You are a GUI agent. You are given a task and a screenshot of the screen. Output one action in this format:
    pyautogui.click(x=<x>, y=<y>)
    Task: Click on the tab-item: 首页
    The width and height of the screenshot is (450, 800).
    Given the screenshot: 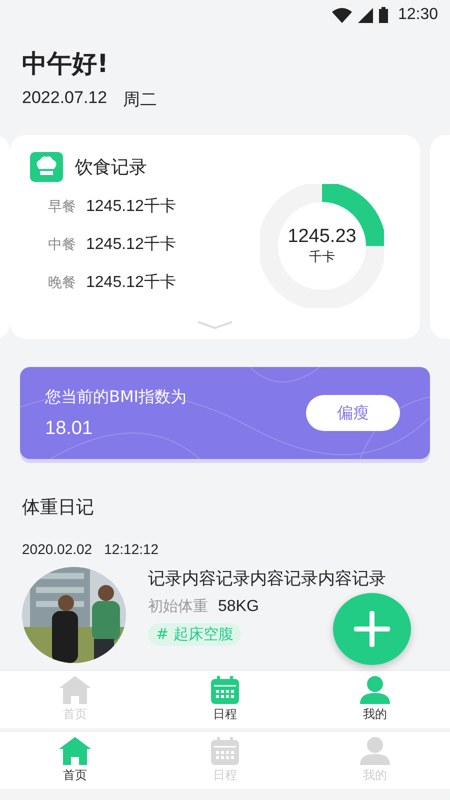 What is the action you would take?
    pyautogui.click(x=75, y=760)
    